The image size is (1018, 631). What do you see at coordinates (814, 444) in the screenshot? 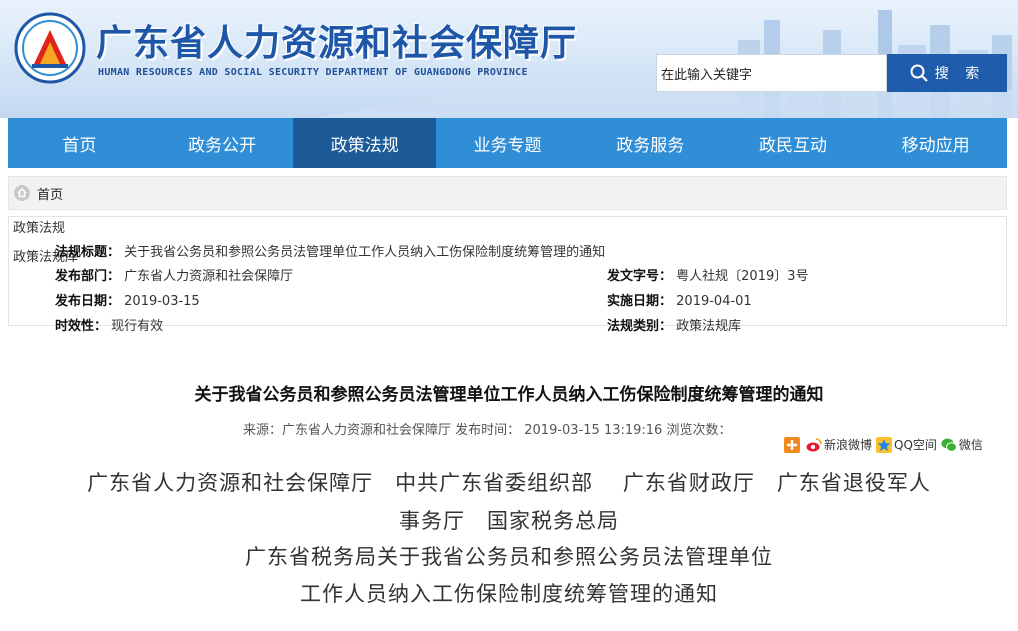
I see `weibo-icon` at bounding box center [814, 444].